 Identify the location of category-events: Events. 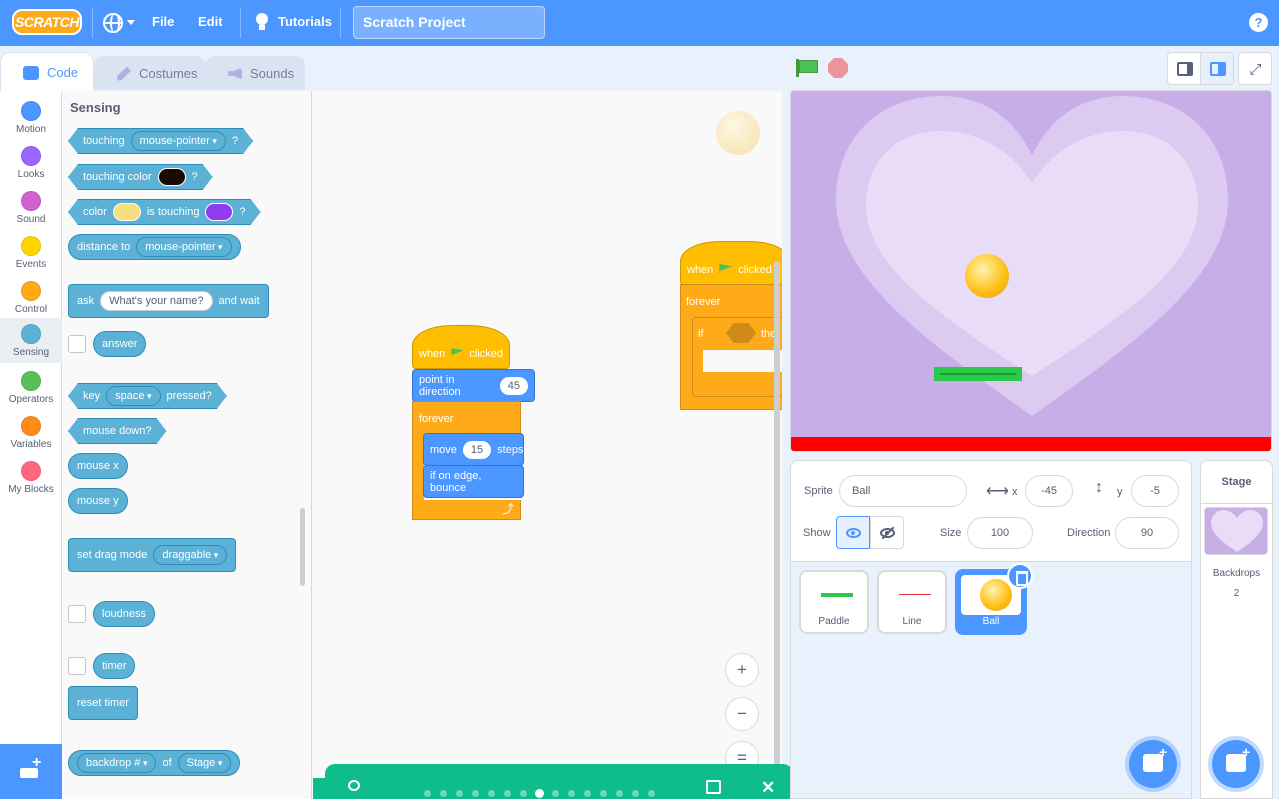
(31, 252).